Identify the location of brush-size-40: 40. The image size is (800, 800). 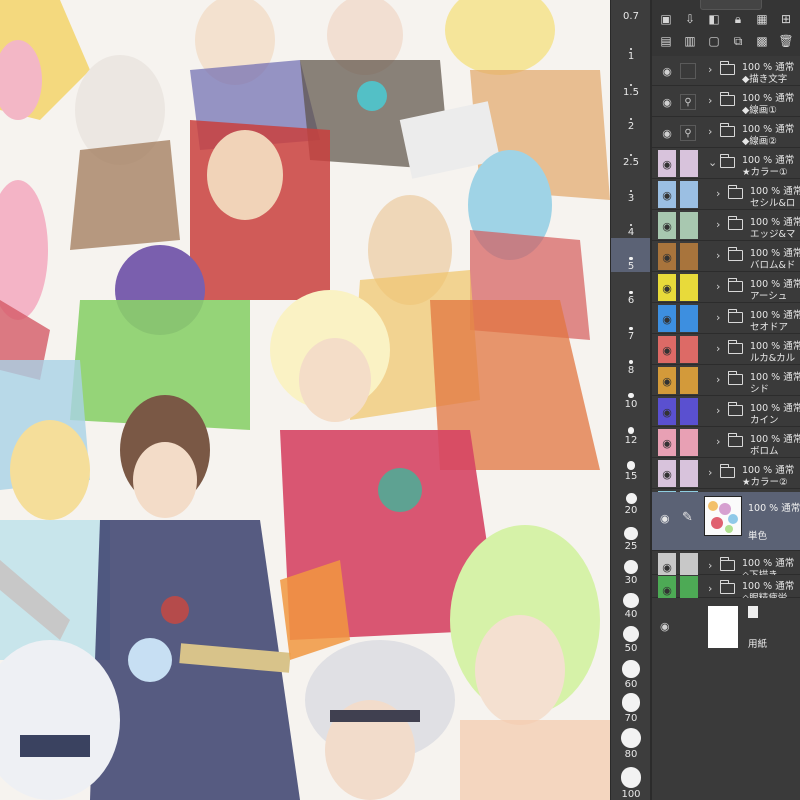
(631, 603).